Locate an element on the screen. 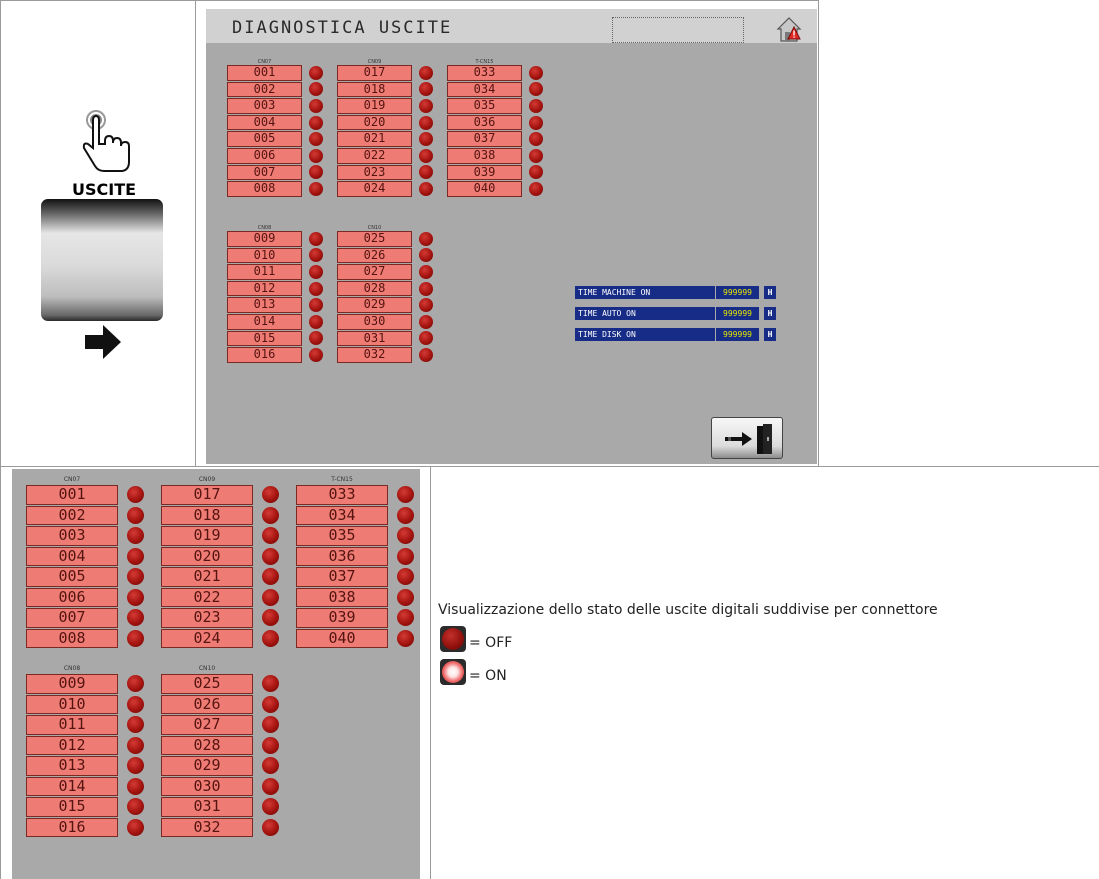 The image size is (1099, 879). nav-cell: USCITE is located at coordinates (98, 233).